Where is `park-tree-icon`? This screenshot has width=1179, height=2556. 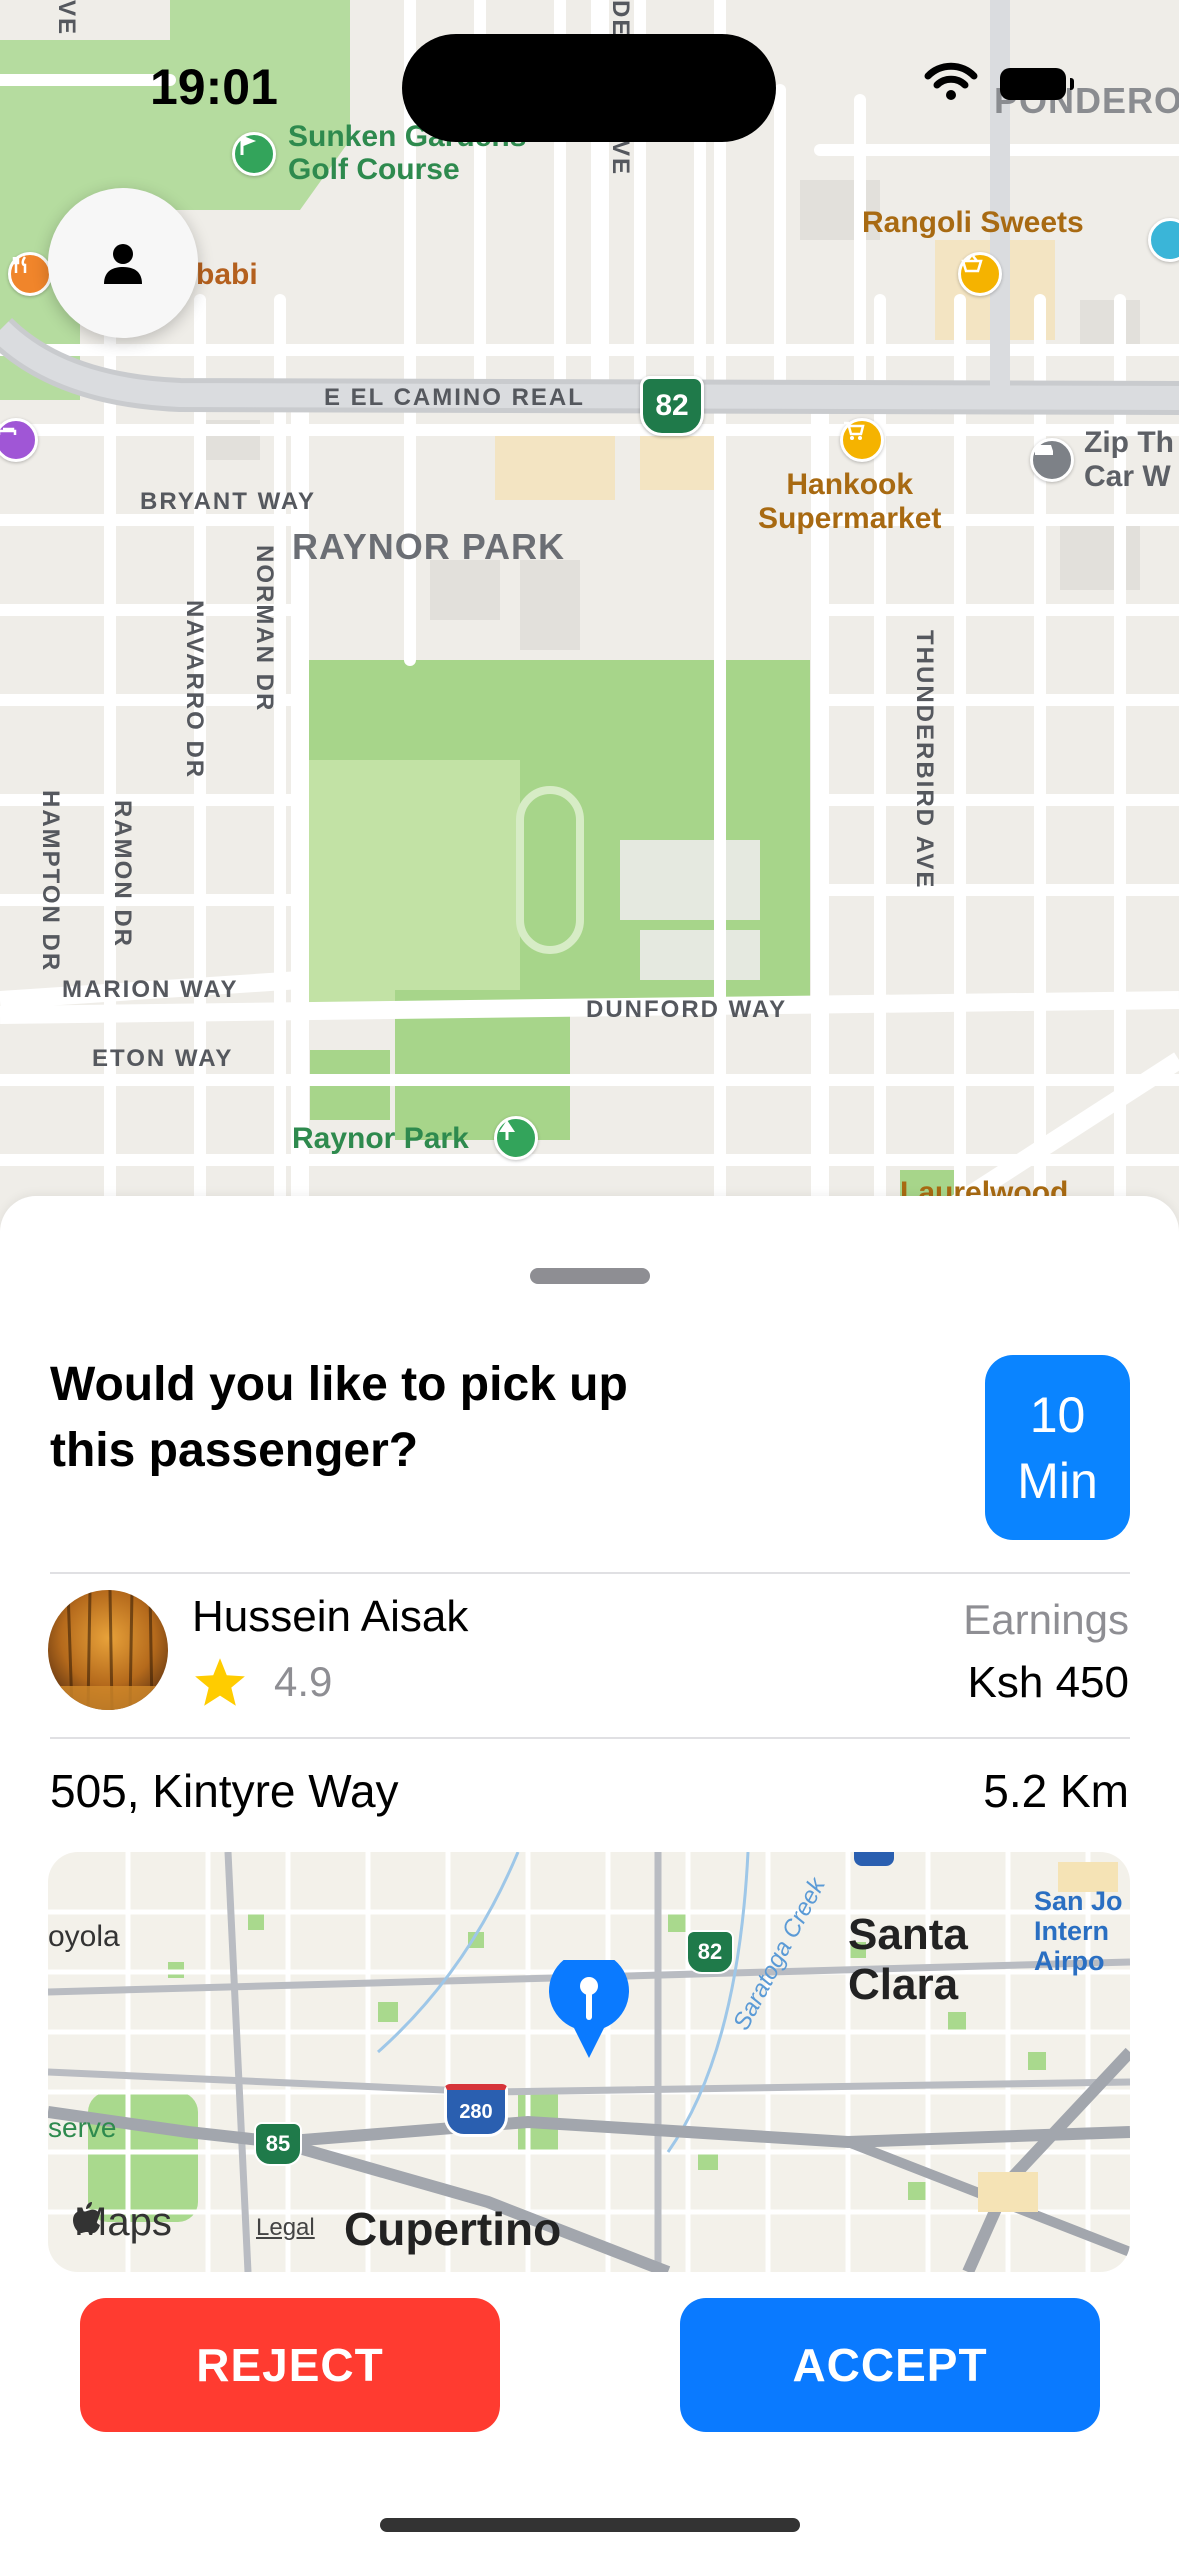
park-tree-icon is located at coordinates (516, 1138).